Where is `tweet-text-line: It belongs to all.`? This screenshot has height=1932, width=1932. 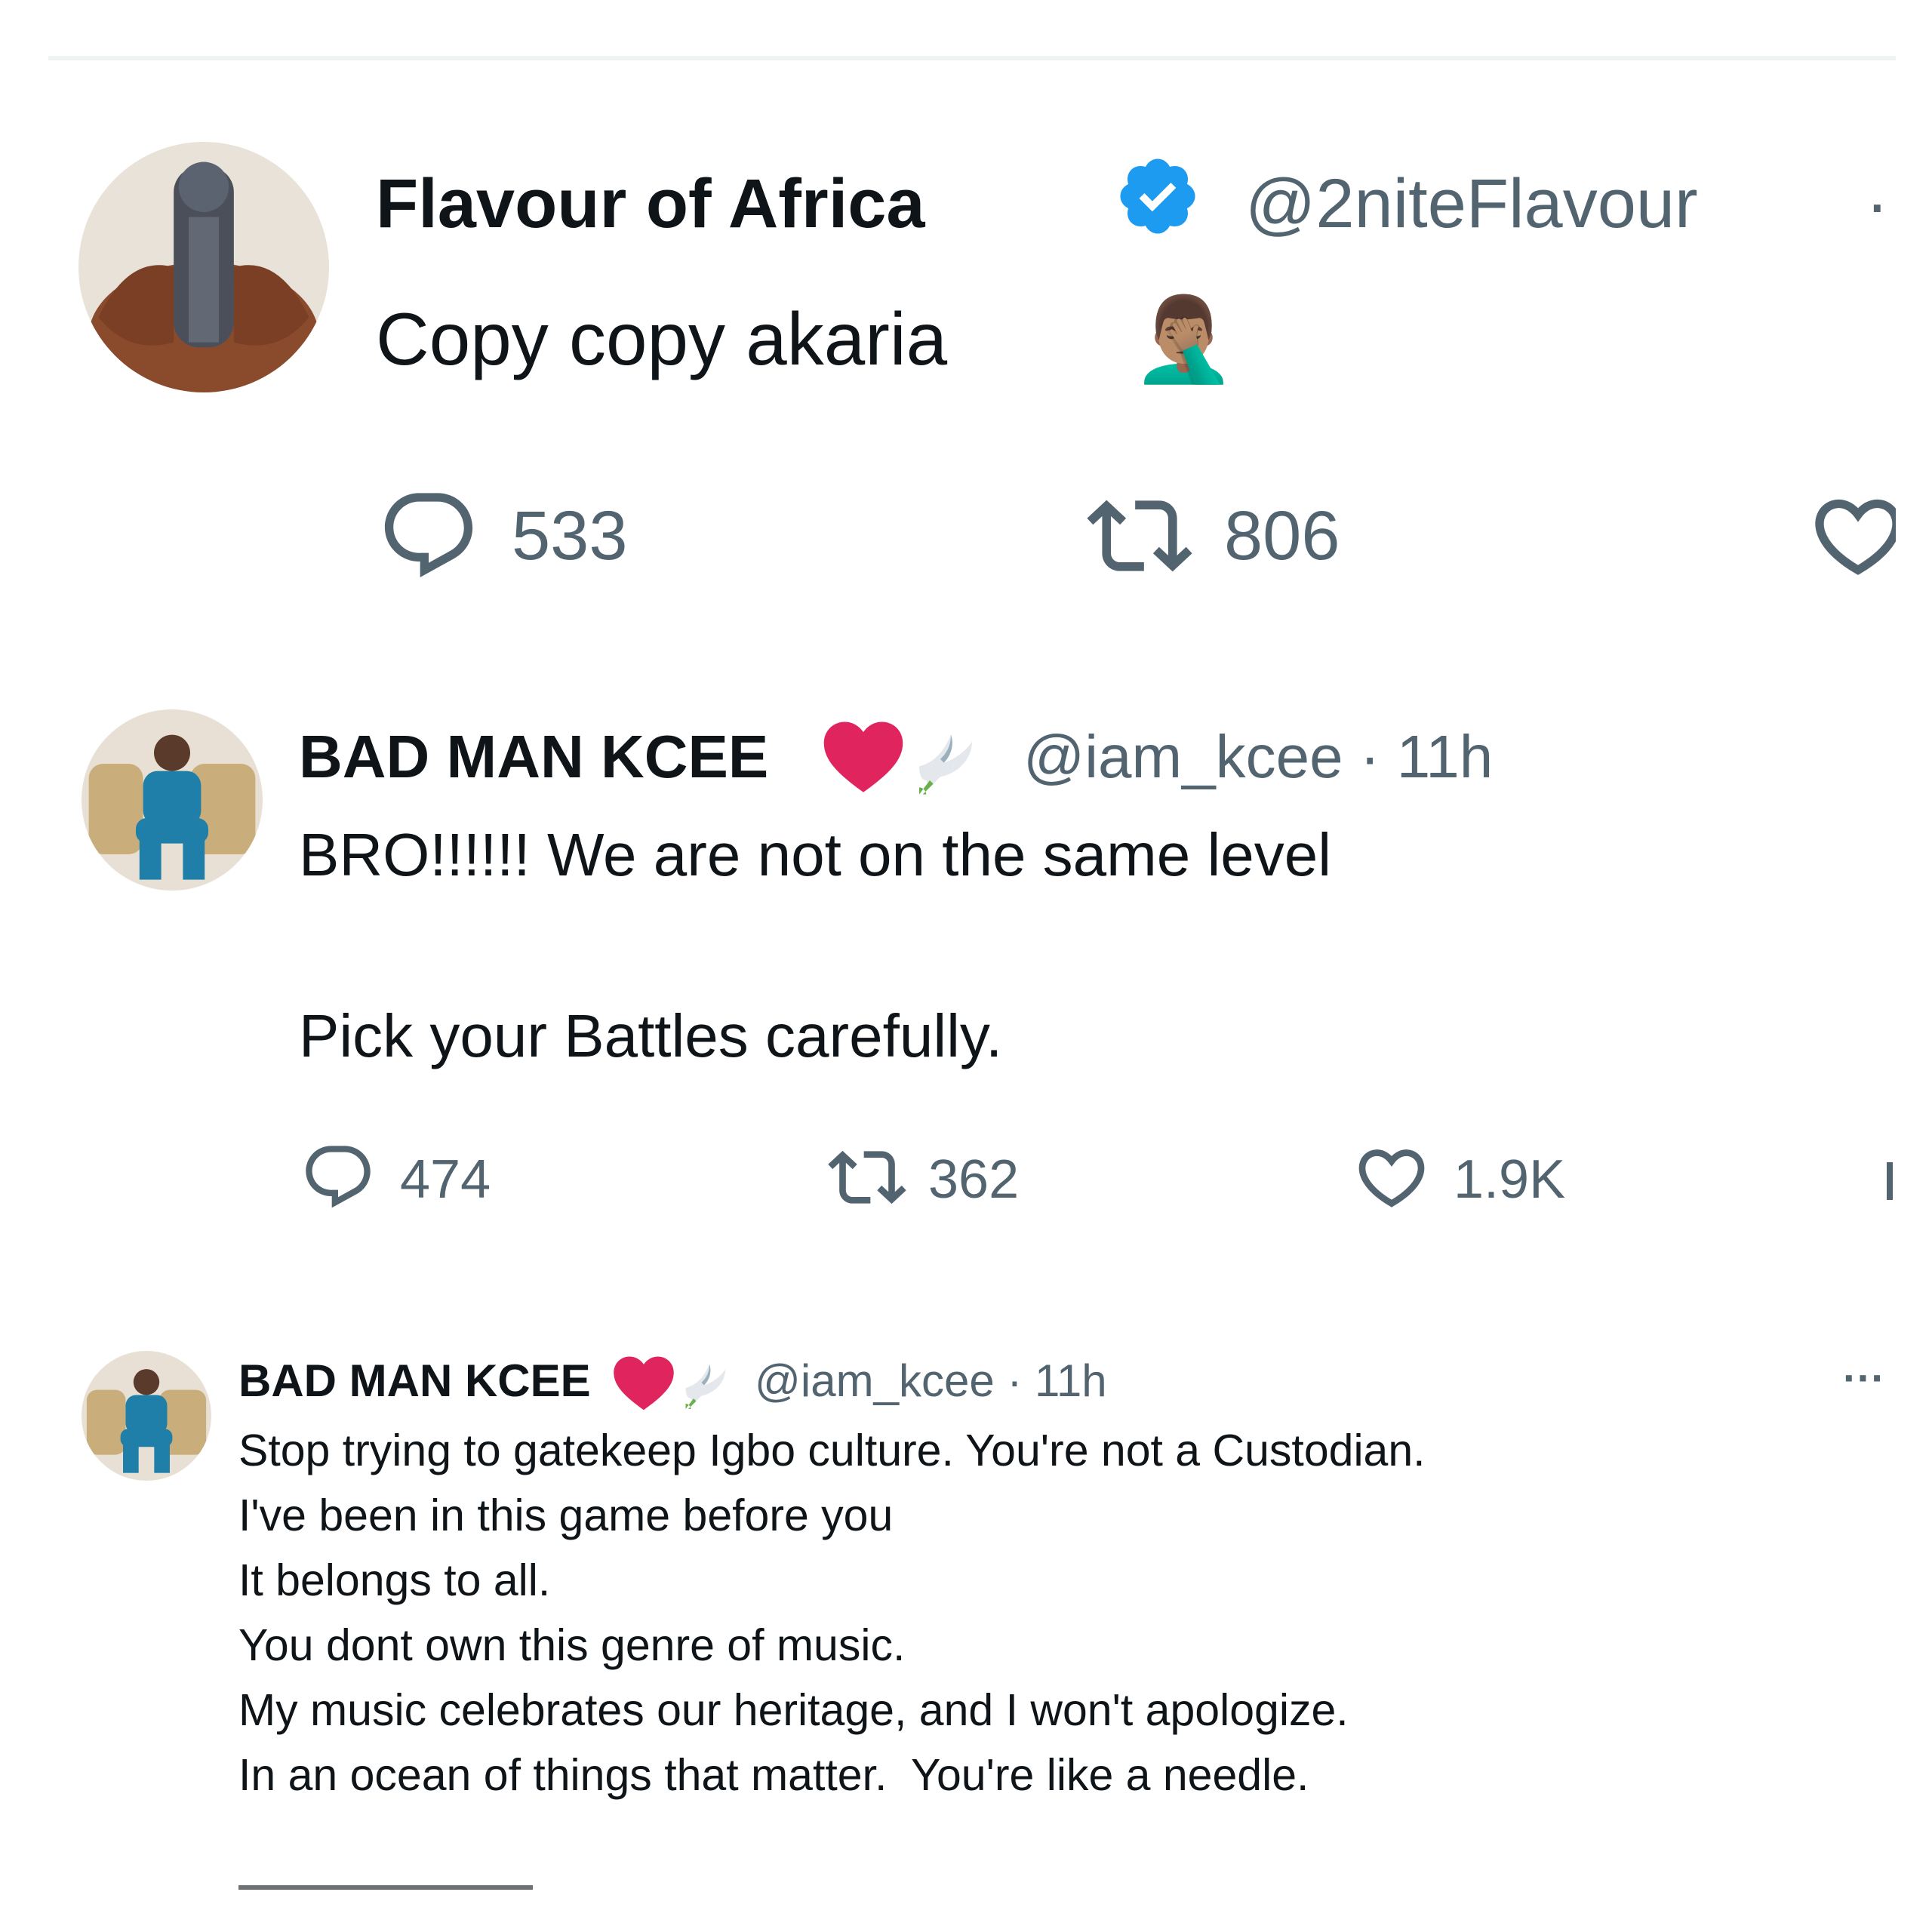
tweet-text-line: It belongs to all. is located at coordinates (394, 1580).